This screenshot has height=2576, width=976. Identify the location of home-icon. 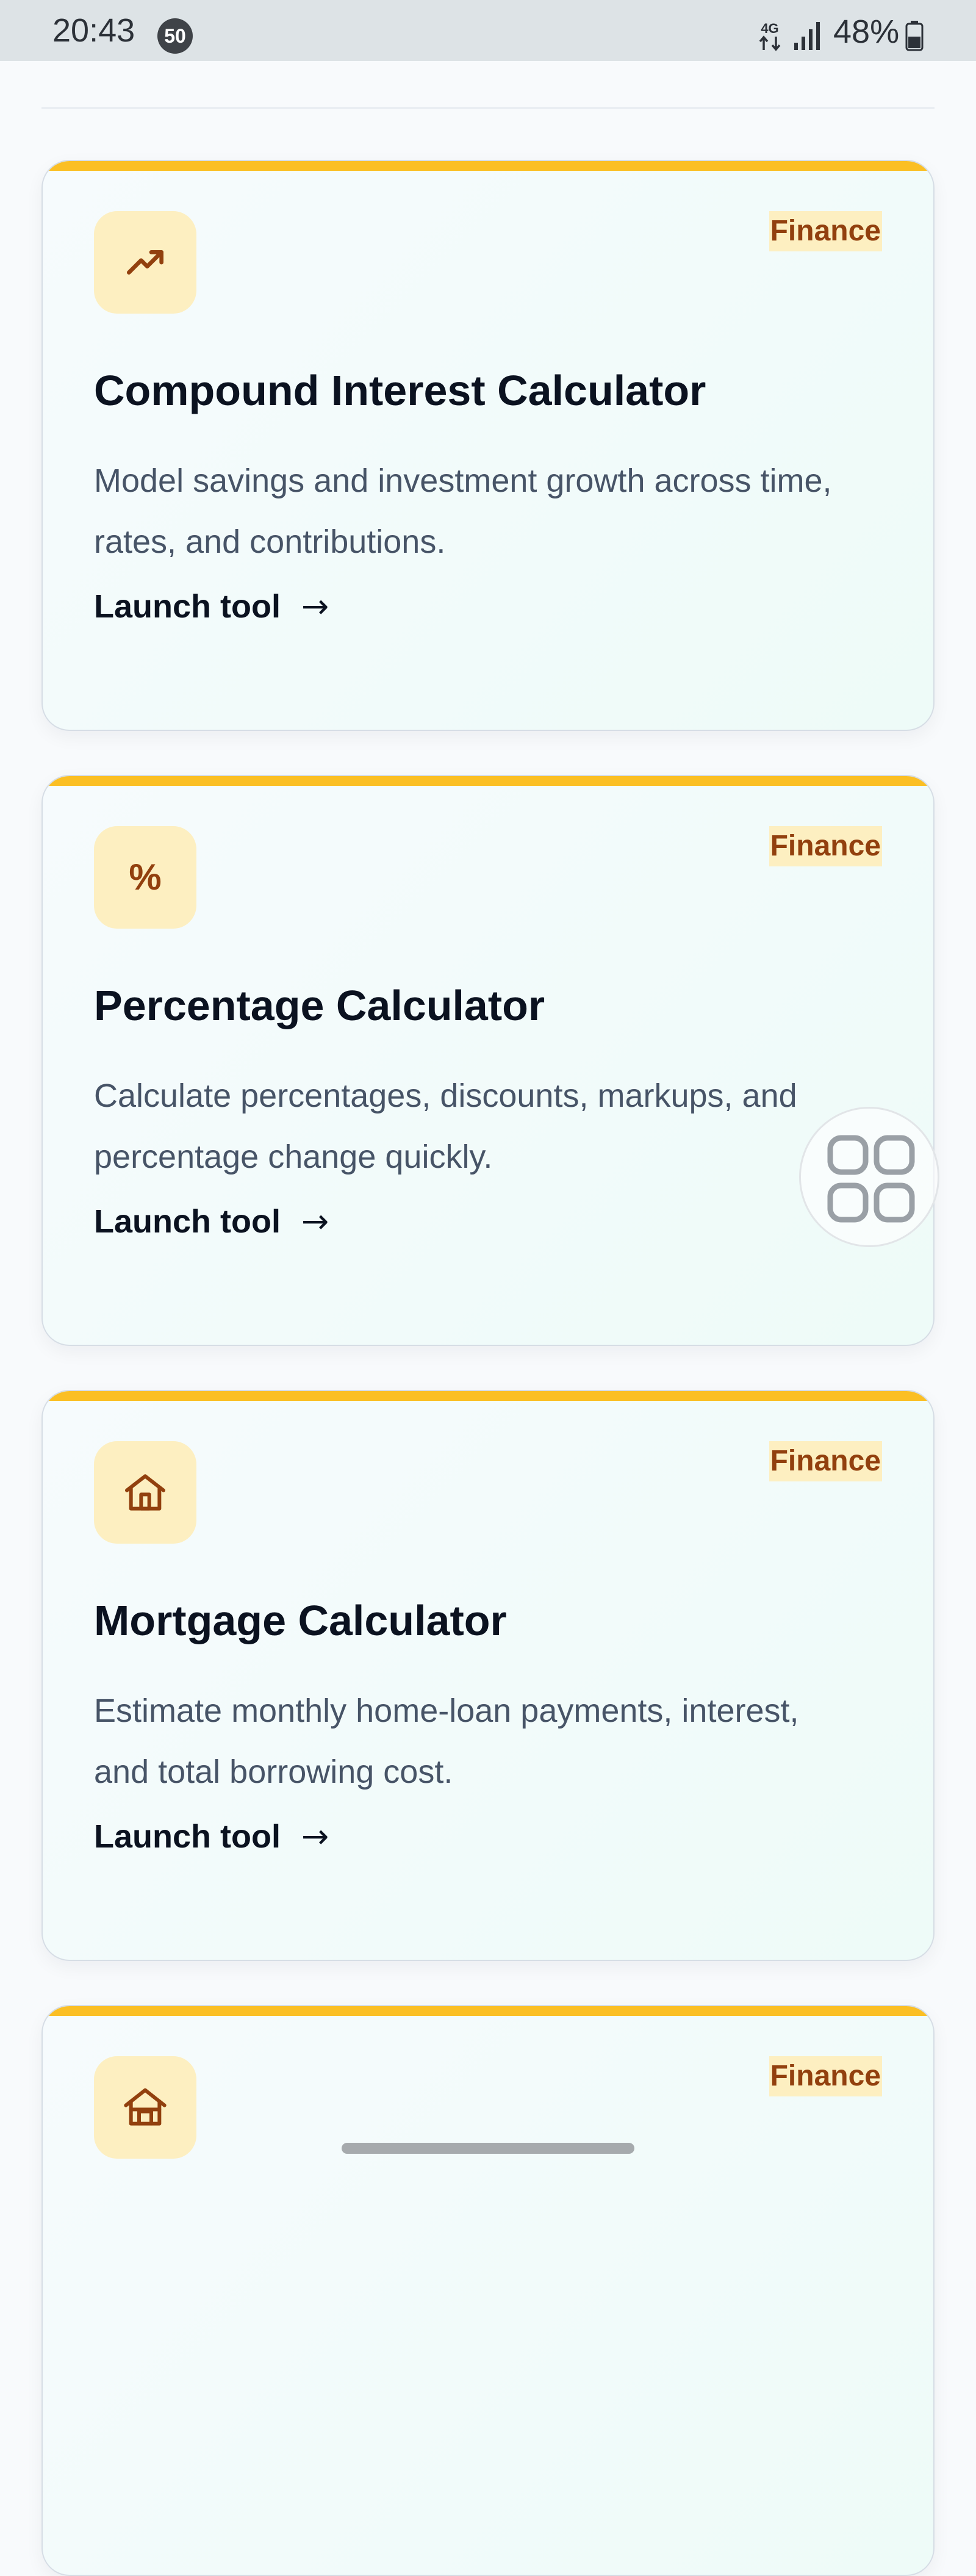
(145, 1492).